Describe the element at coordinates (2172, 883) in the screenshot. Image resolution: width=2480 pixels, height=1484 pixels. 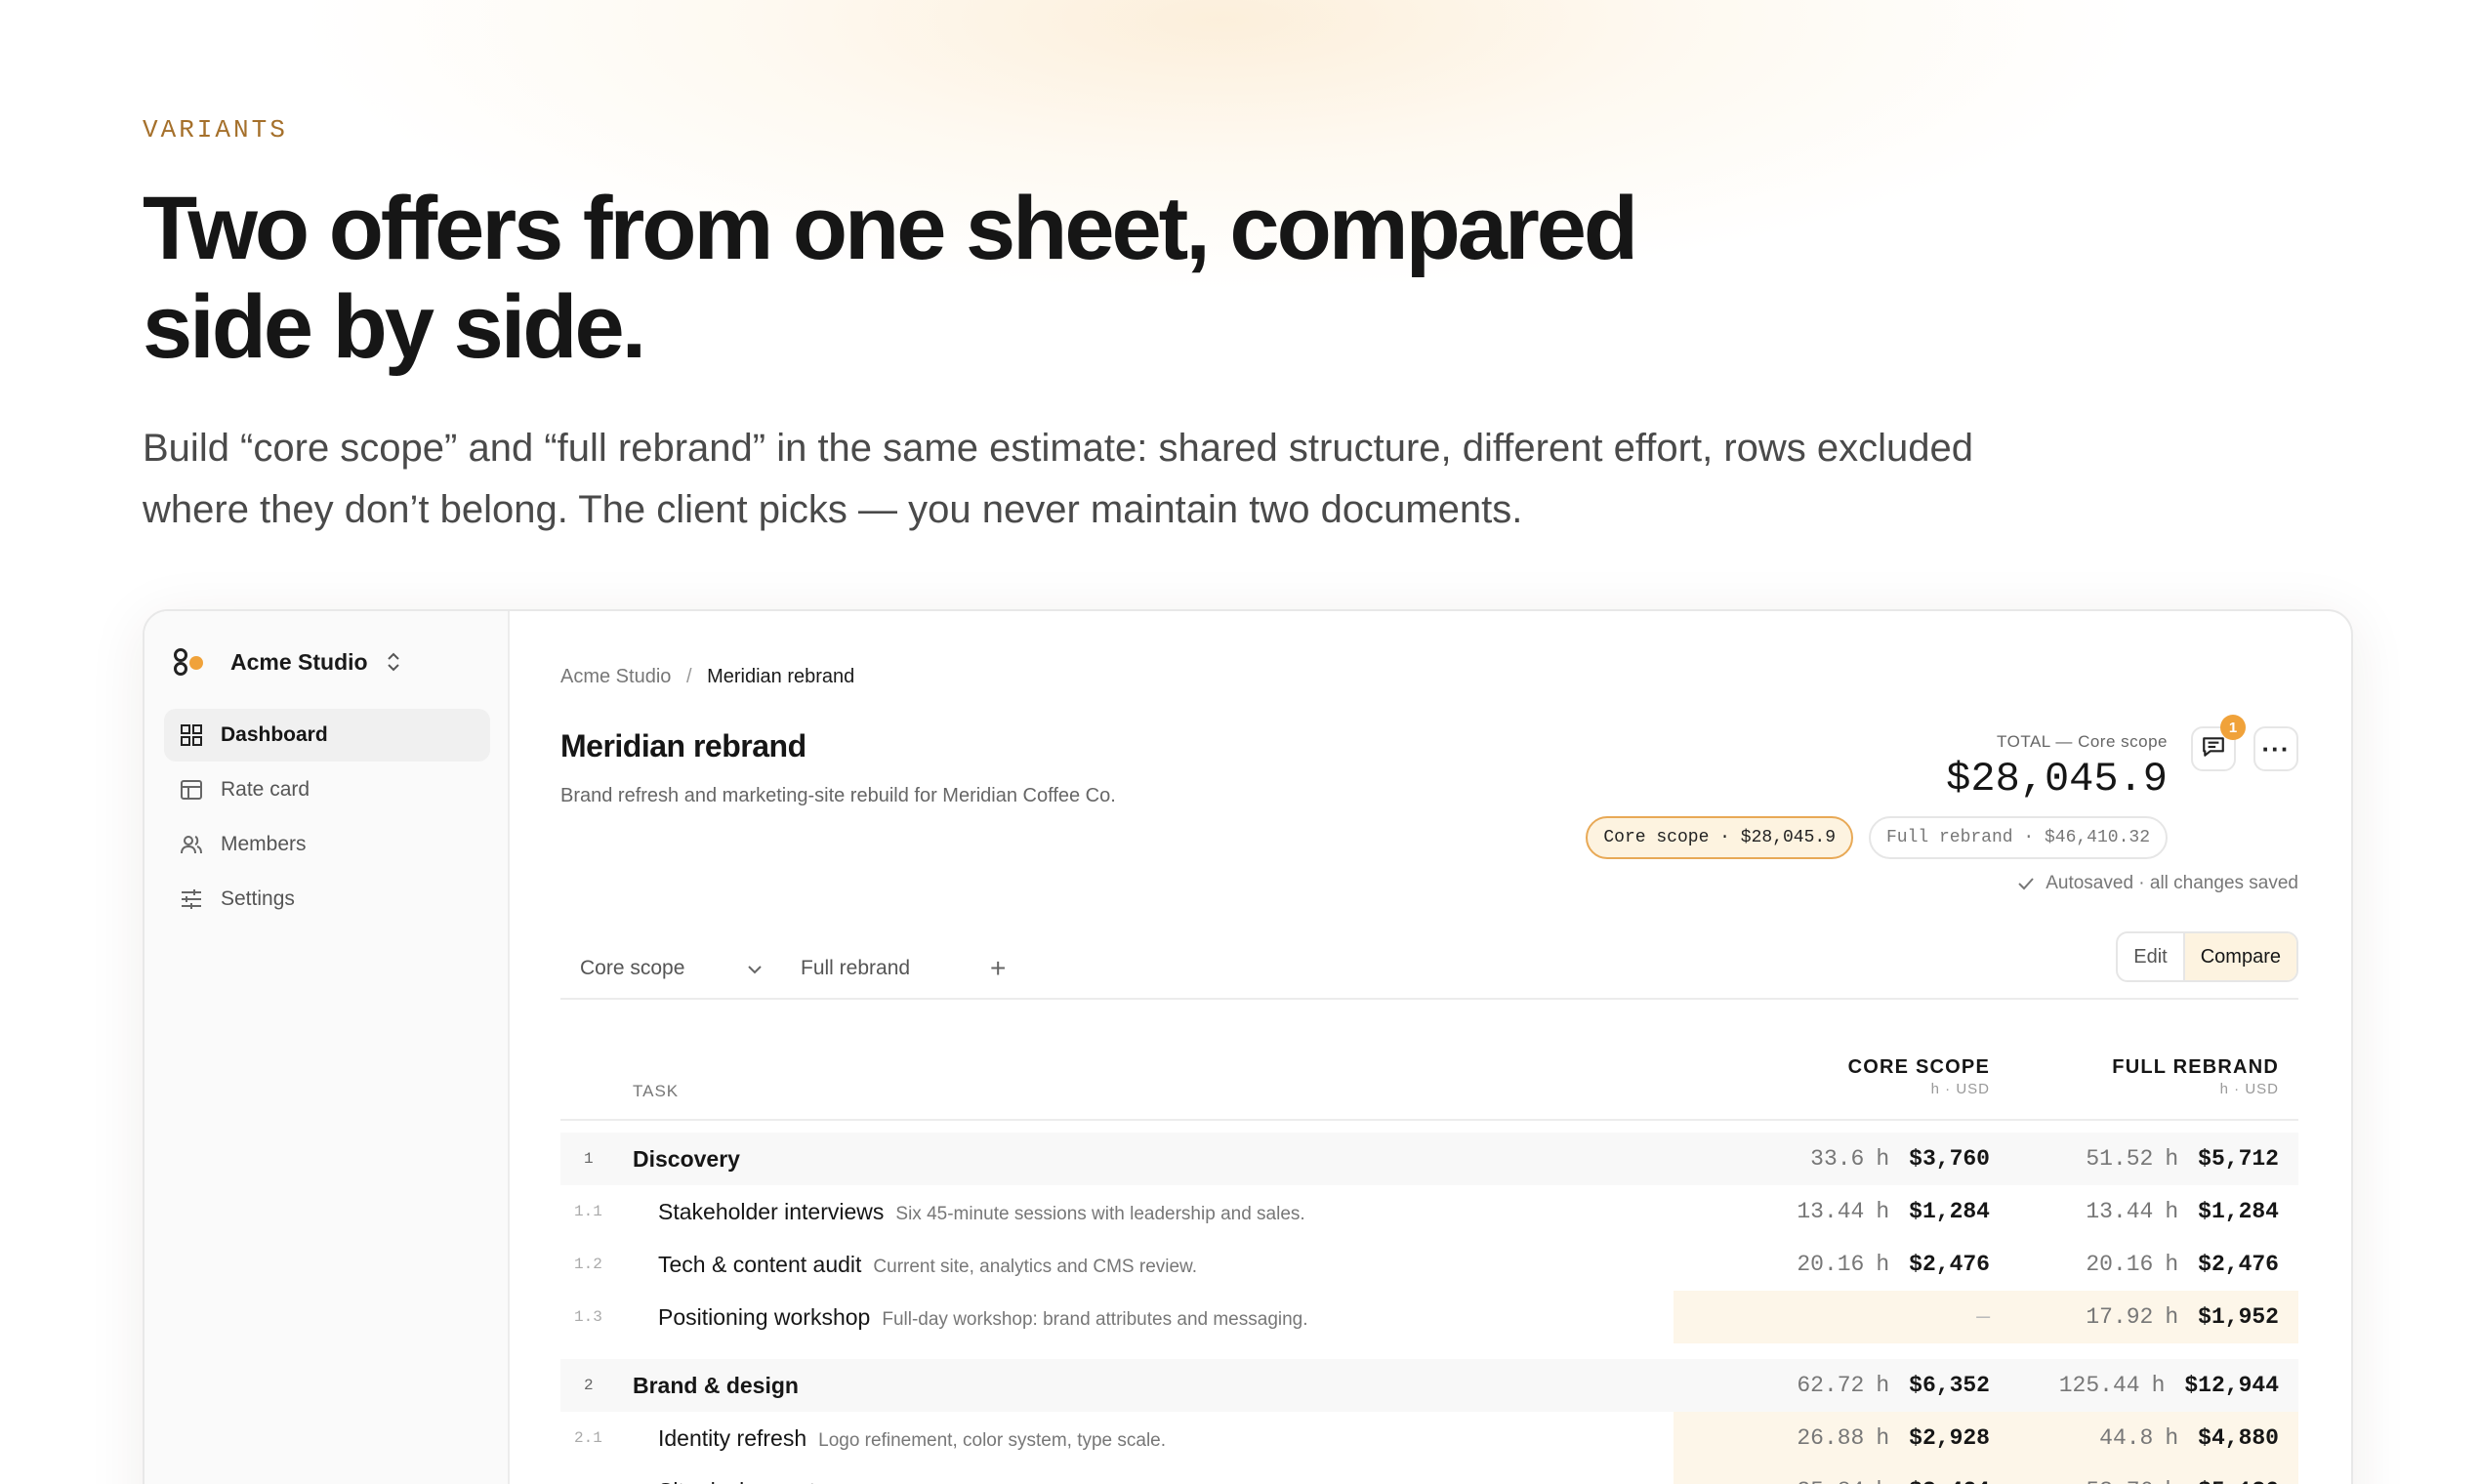
I see `autosave-text: Autosaved · all changes saved` at that location.